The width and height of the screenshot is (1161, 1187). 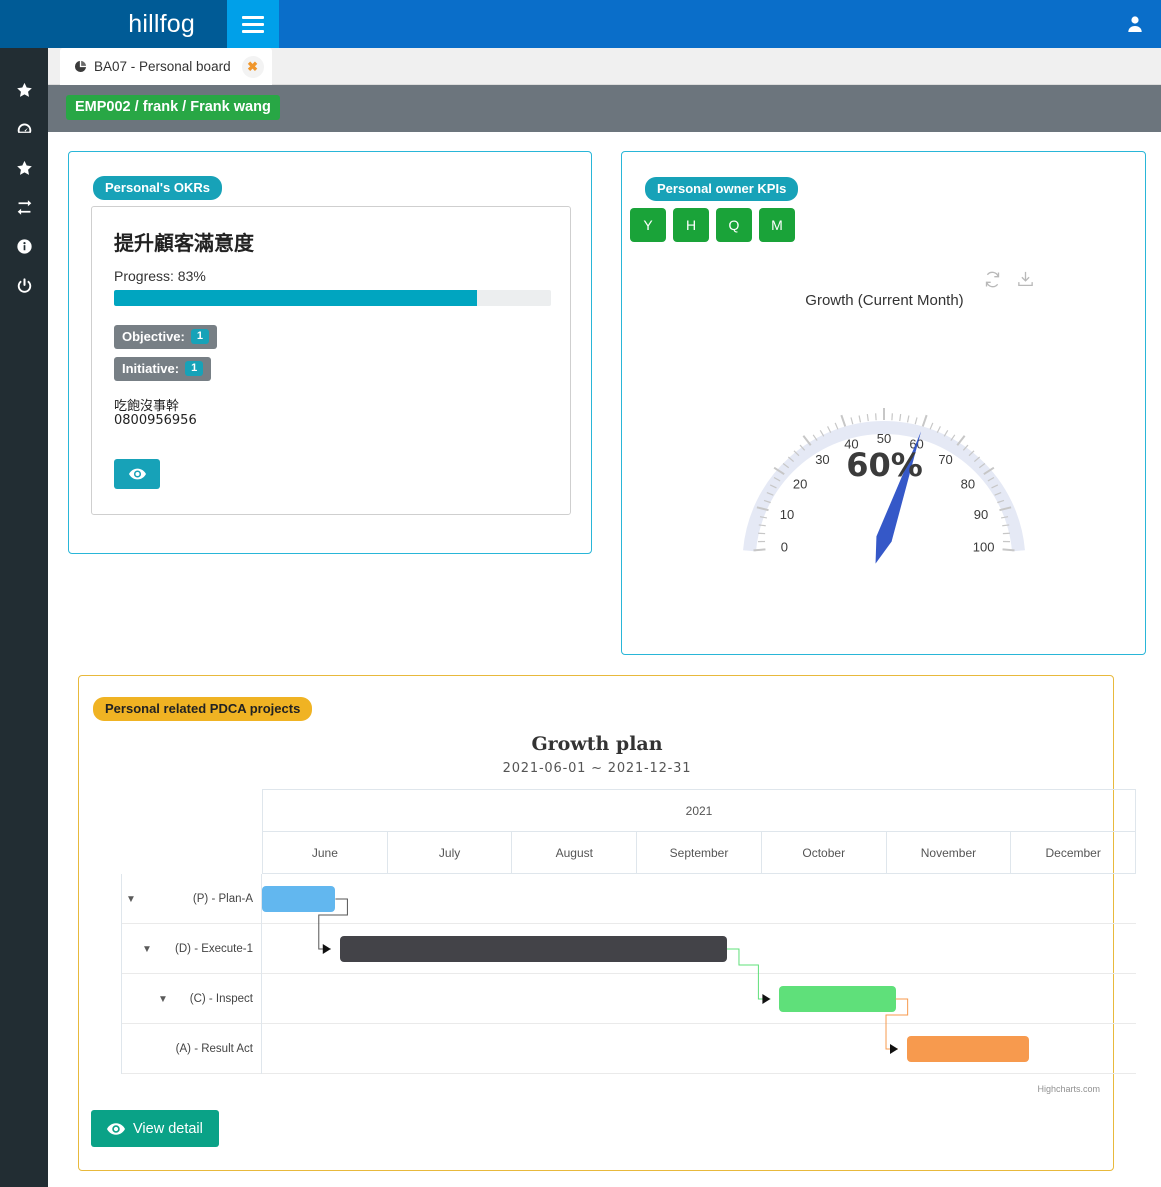 What do you see at coordinates (784, 547) in the screenshot?
I see `svg-text: 0` at bounding box center [784, 547].